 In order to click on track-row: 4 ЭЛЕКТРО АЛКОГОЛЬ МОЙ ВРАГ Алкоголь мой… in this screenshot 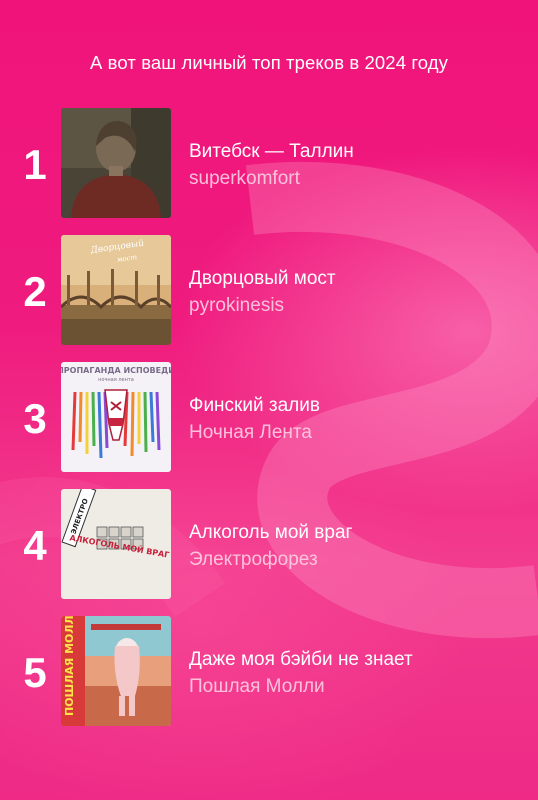, I will do `click(269, 545)`.